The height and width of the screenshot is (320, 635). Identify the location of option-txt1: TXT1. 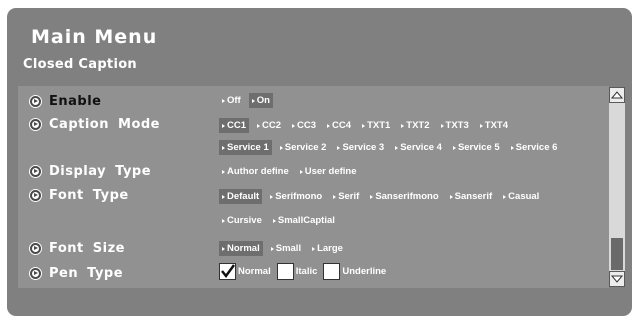
(376, 125).